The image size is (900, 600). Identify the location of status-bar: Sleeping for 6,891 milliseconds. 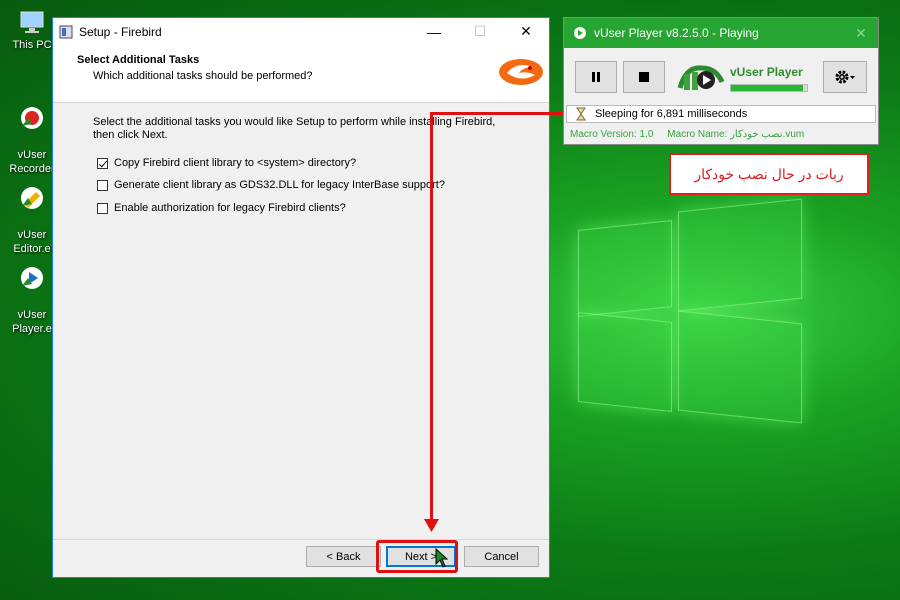
(721, 114).